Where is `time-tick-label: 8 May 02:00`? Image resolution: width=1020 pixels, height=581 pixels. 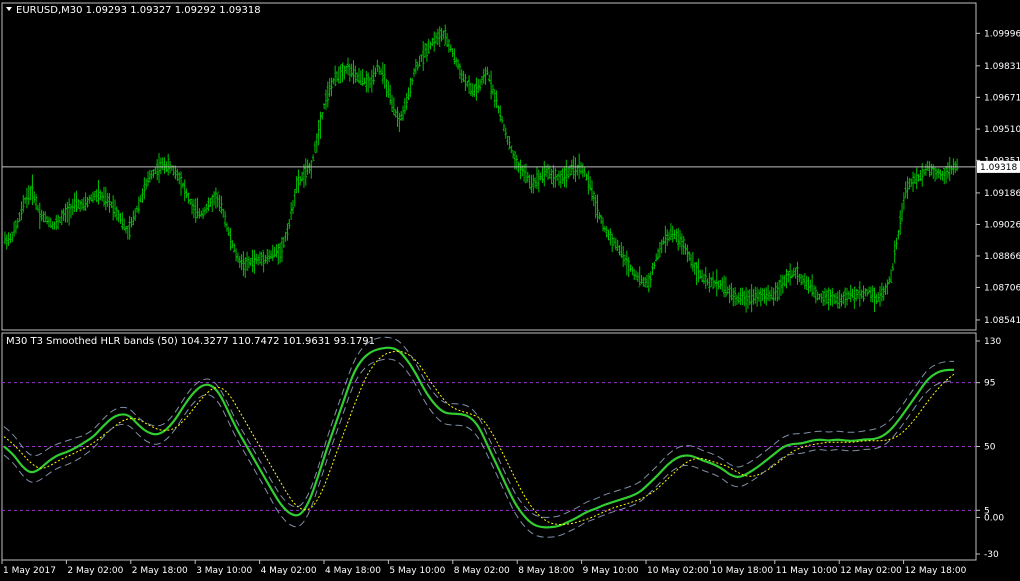 time-tick-label: 8 May 02:00 is located at coordinates (482, 571).